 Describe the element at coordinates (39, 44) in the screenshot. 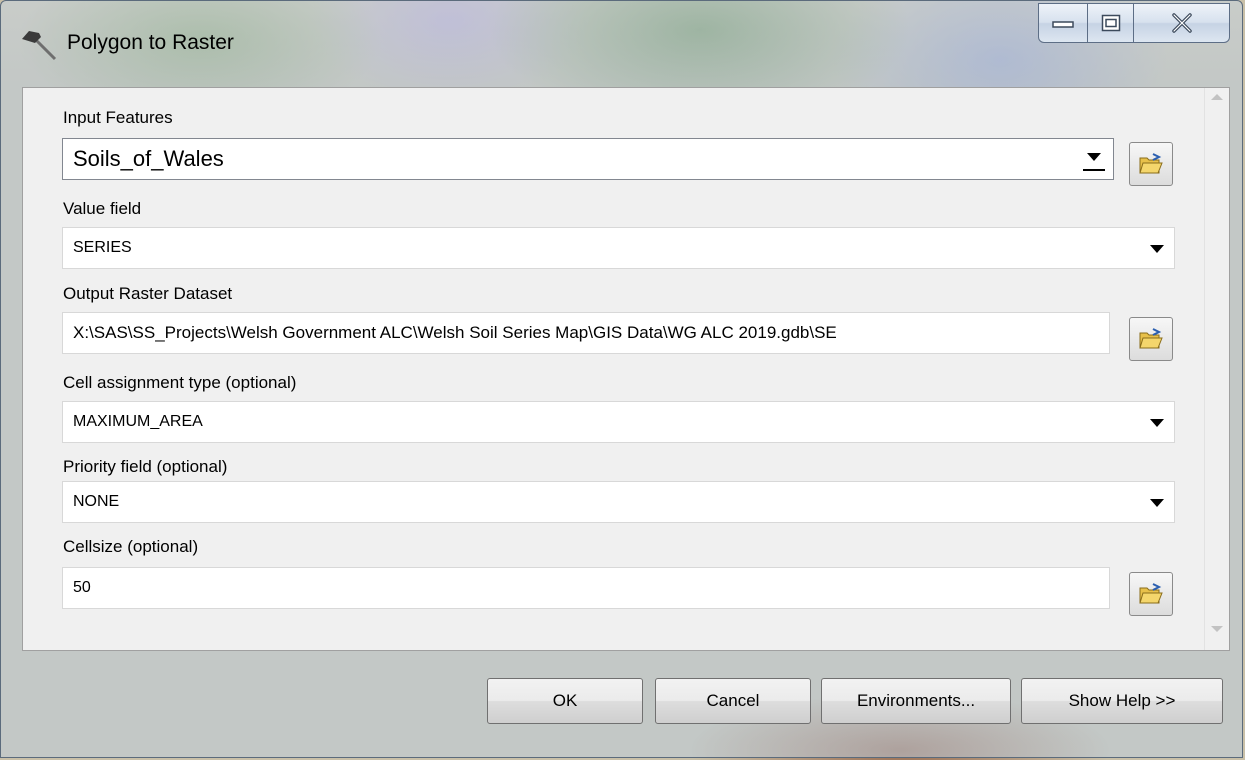

I see `hammer-icon` at that location.